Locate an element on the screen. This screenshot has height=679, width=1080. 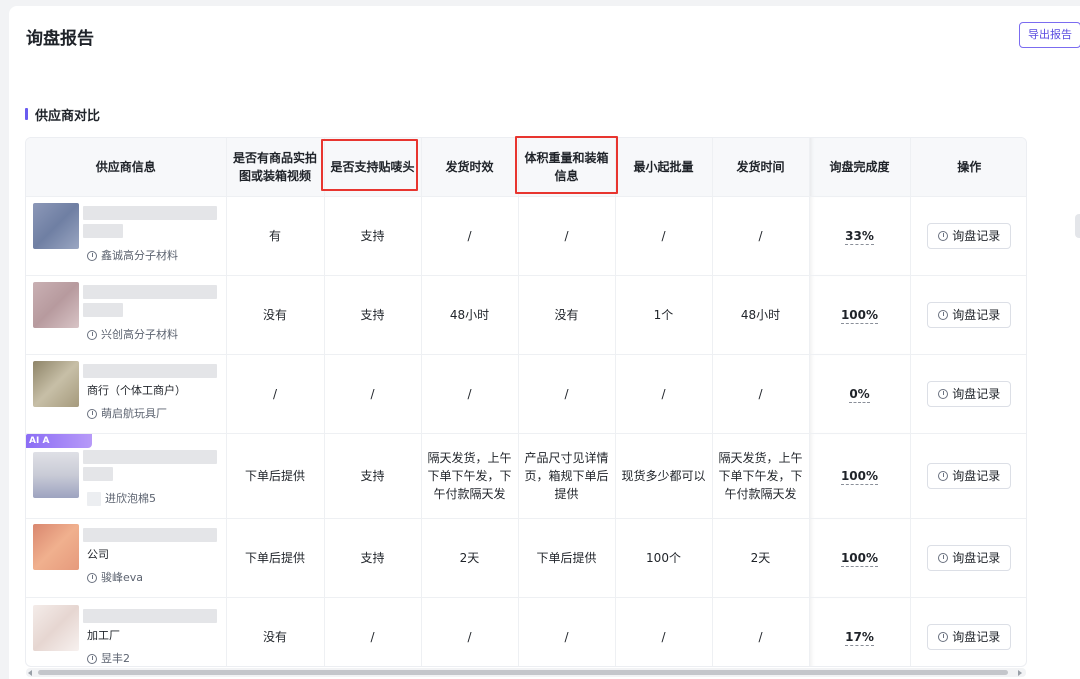
cell-ship-time: 2天 is located at coordinates (761, 558).